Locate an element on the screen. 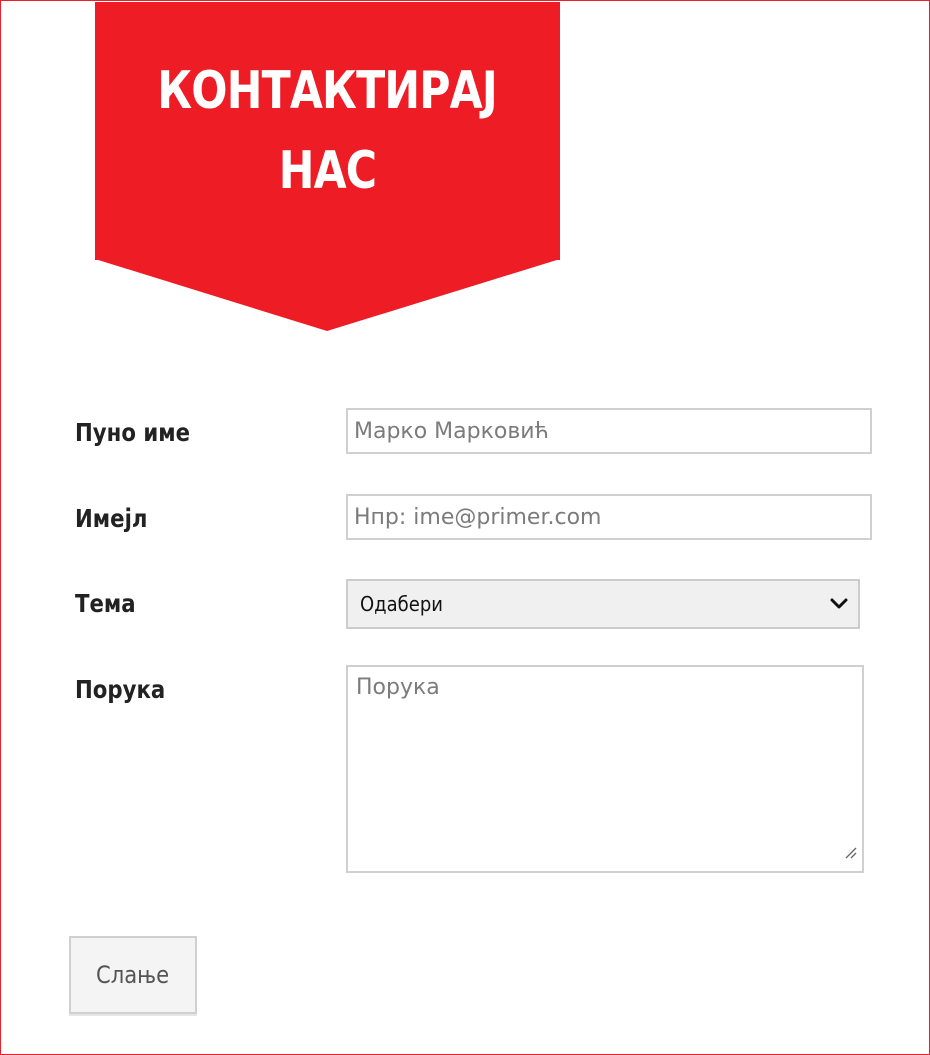 This screenshot has width=930, height=1055. name-label: Пуно име is located at coordinates (132, 432).